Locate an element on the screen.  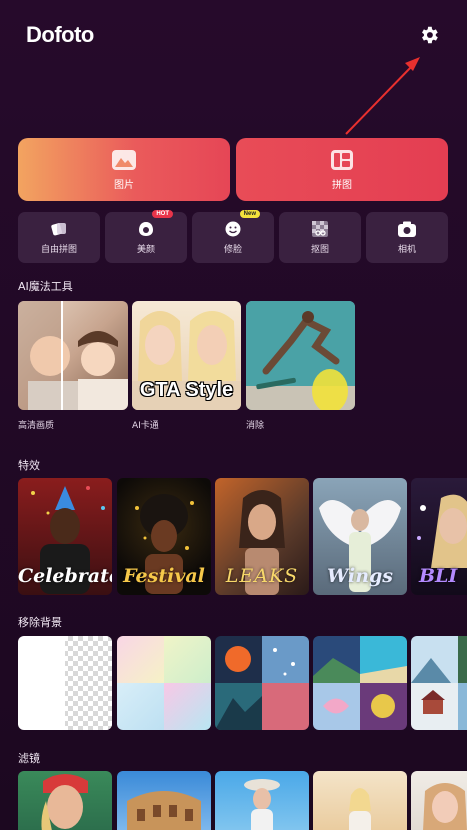
eraser-thumbnail is located at coordinates (300, 355).